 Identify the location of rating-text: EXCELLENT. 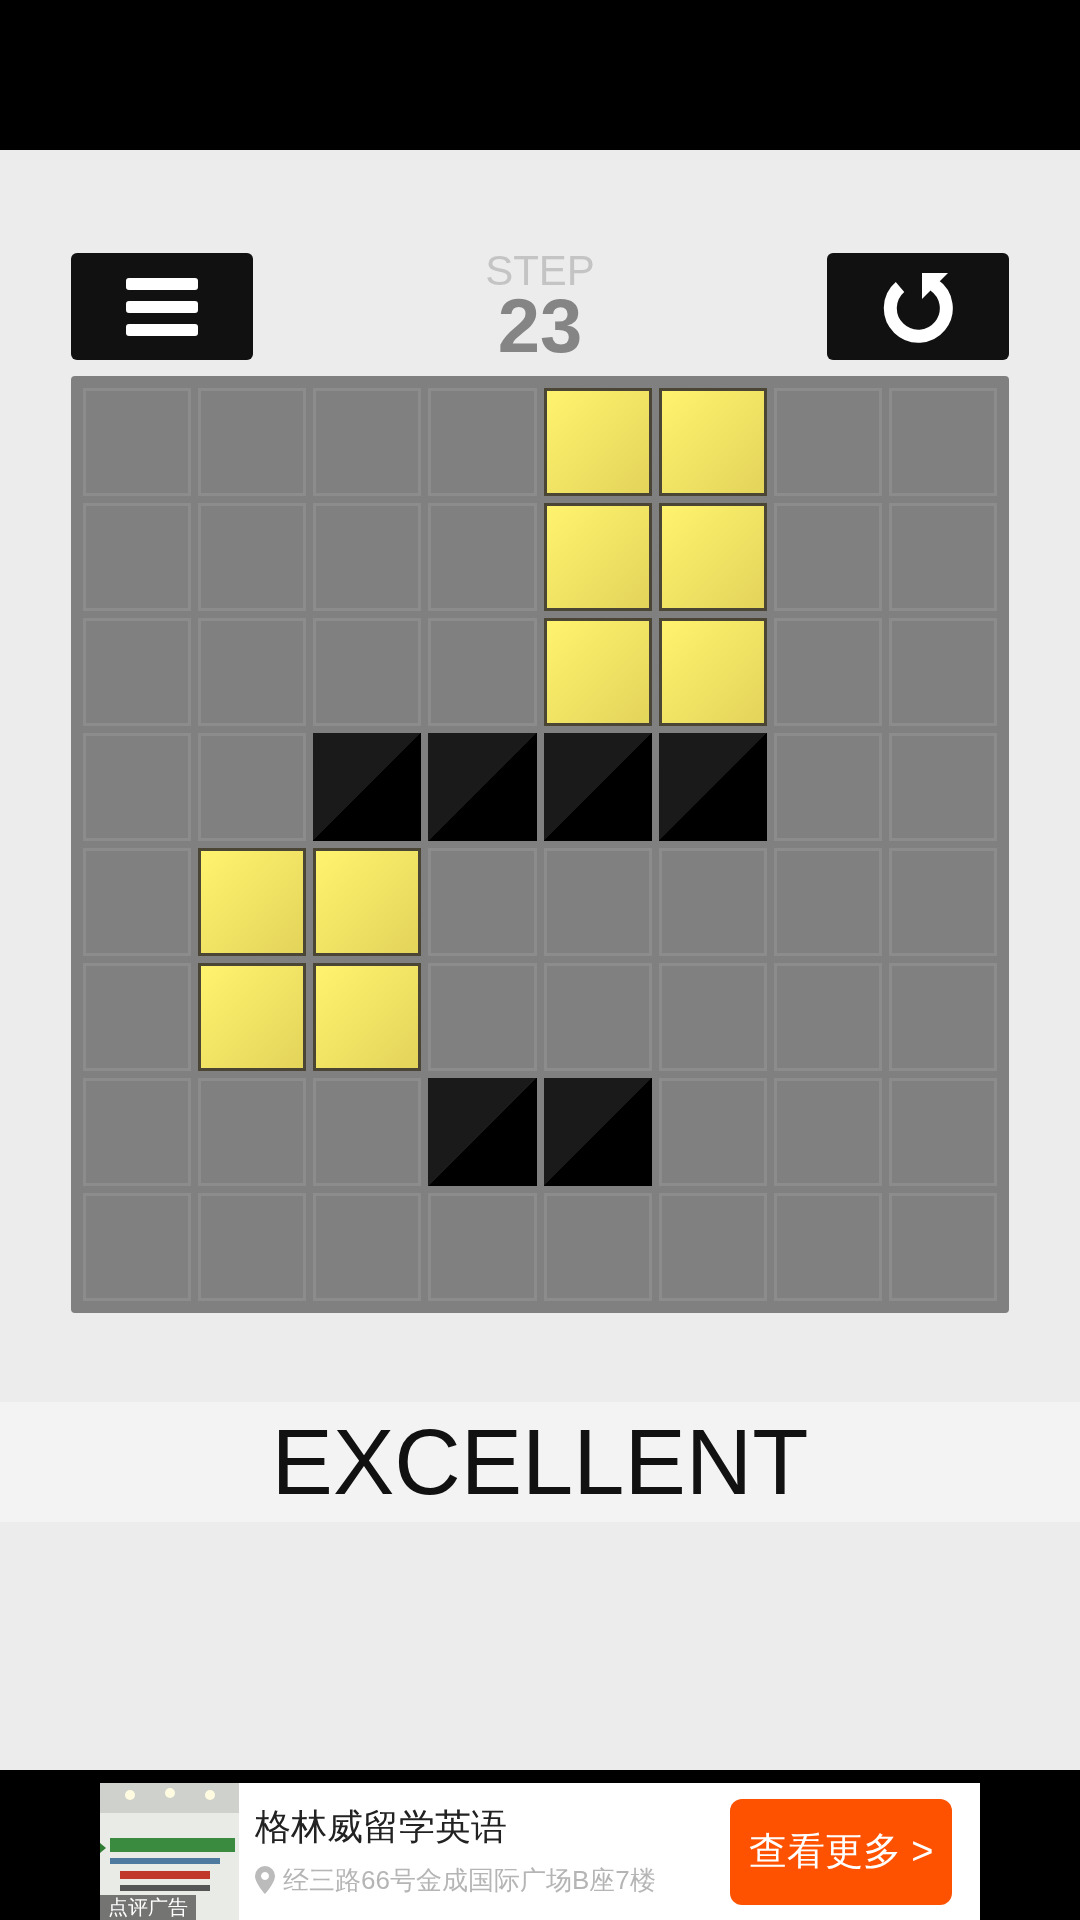
(540, 1462).